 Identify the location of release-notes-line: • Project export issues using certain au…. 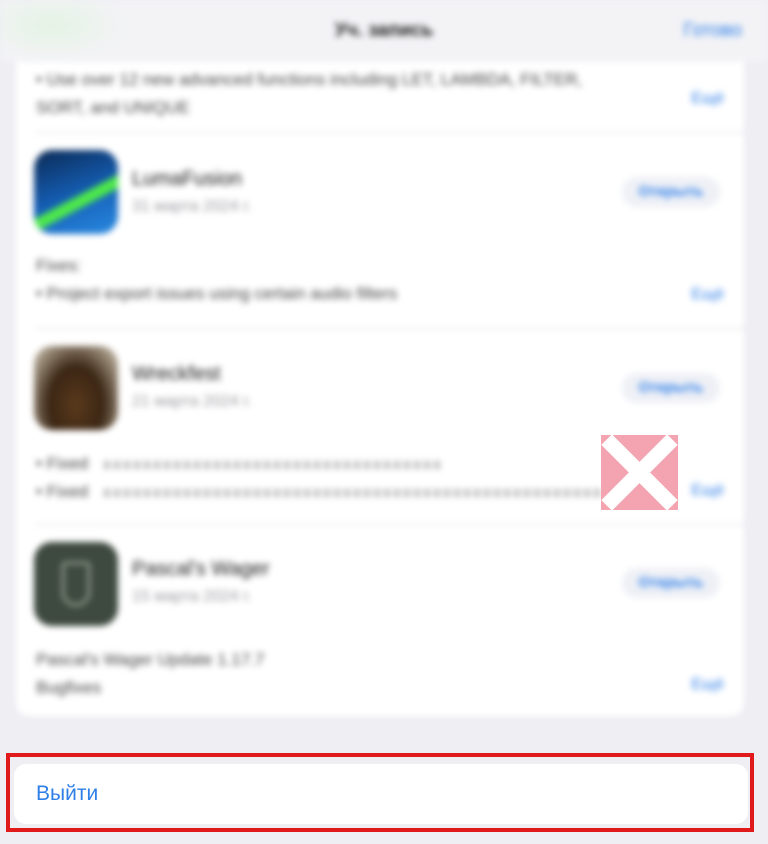
(217, 293).